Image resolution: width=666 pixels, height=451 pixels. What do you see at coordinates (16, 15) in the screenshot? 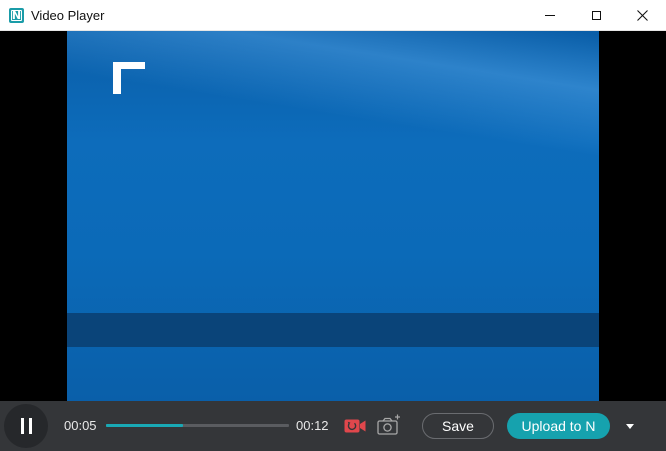
I see `app-logo-icon: N` at bounding box center [16, 15].